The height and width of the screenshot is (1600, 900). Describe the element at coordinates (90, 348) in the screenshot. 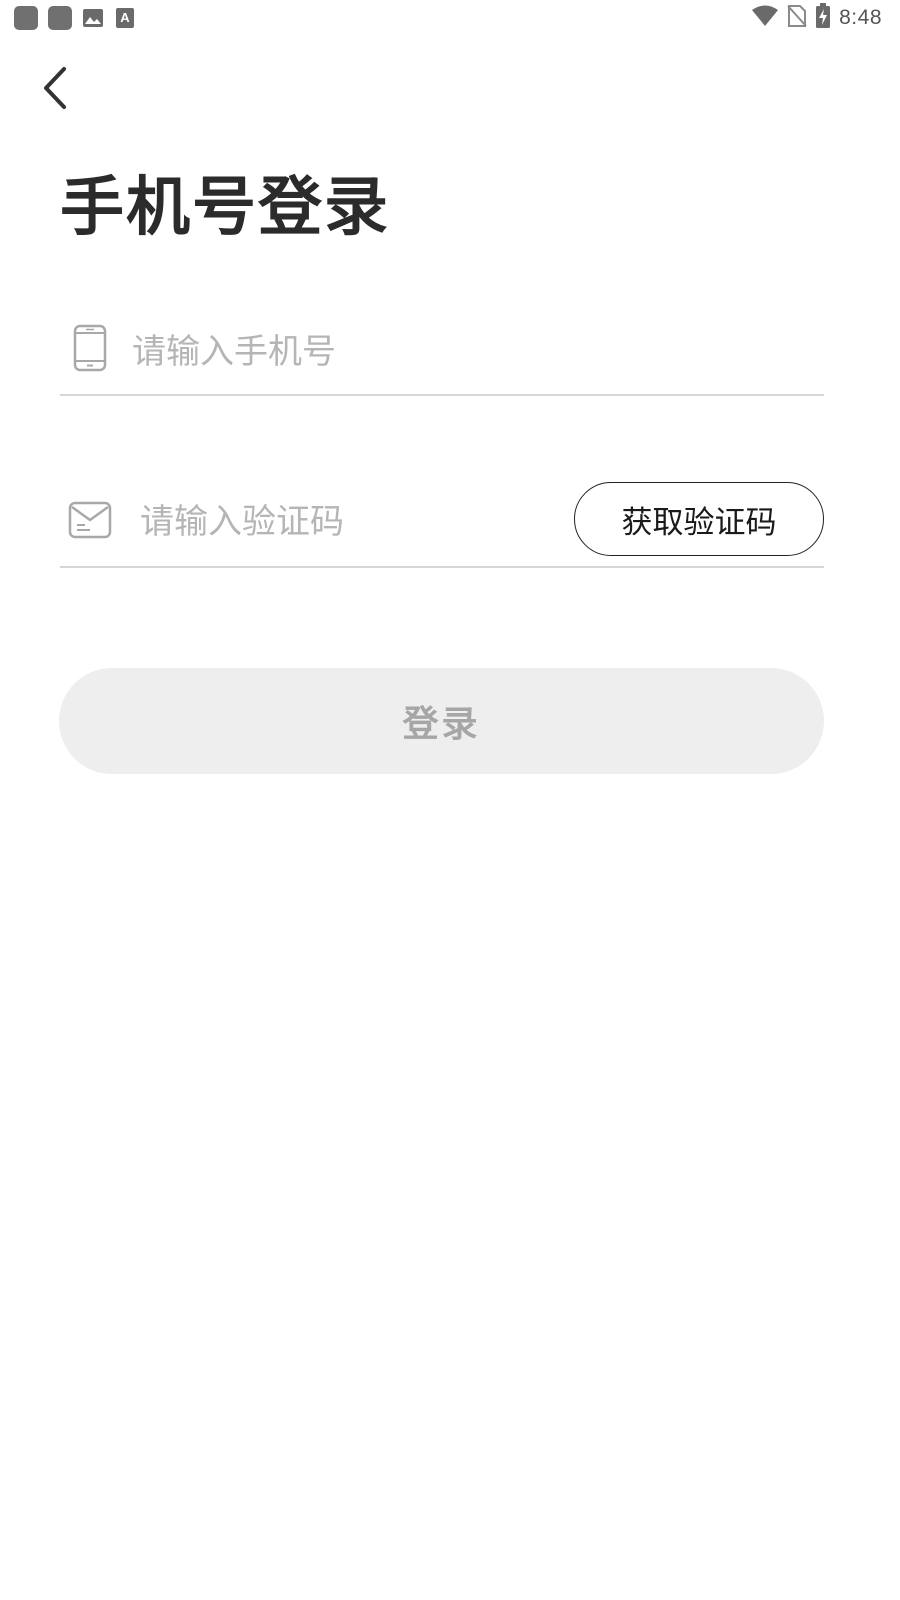

I see `phone-icon` at that location.